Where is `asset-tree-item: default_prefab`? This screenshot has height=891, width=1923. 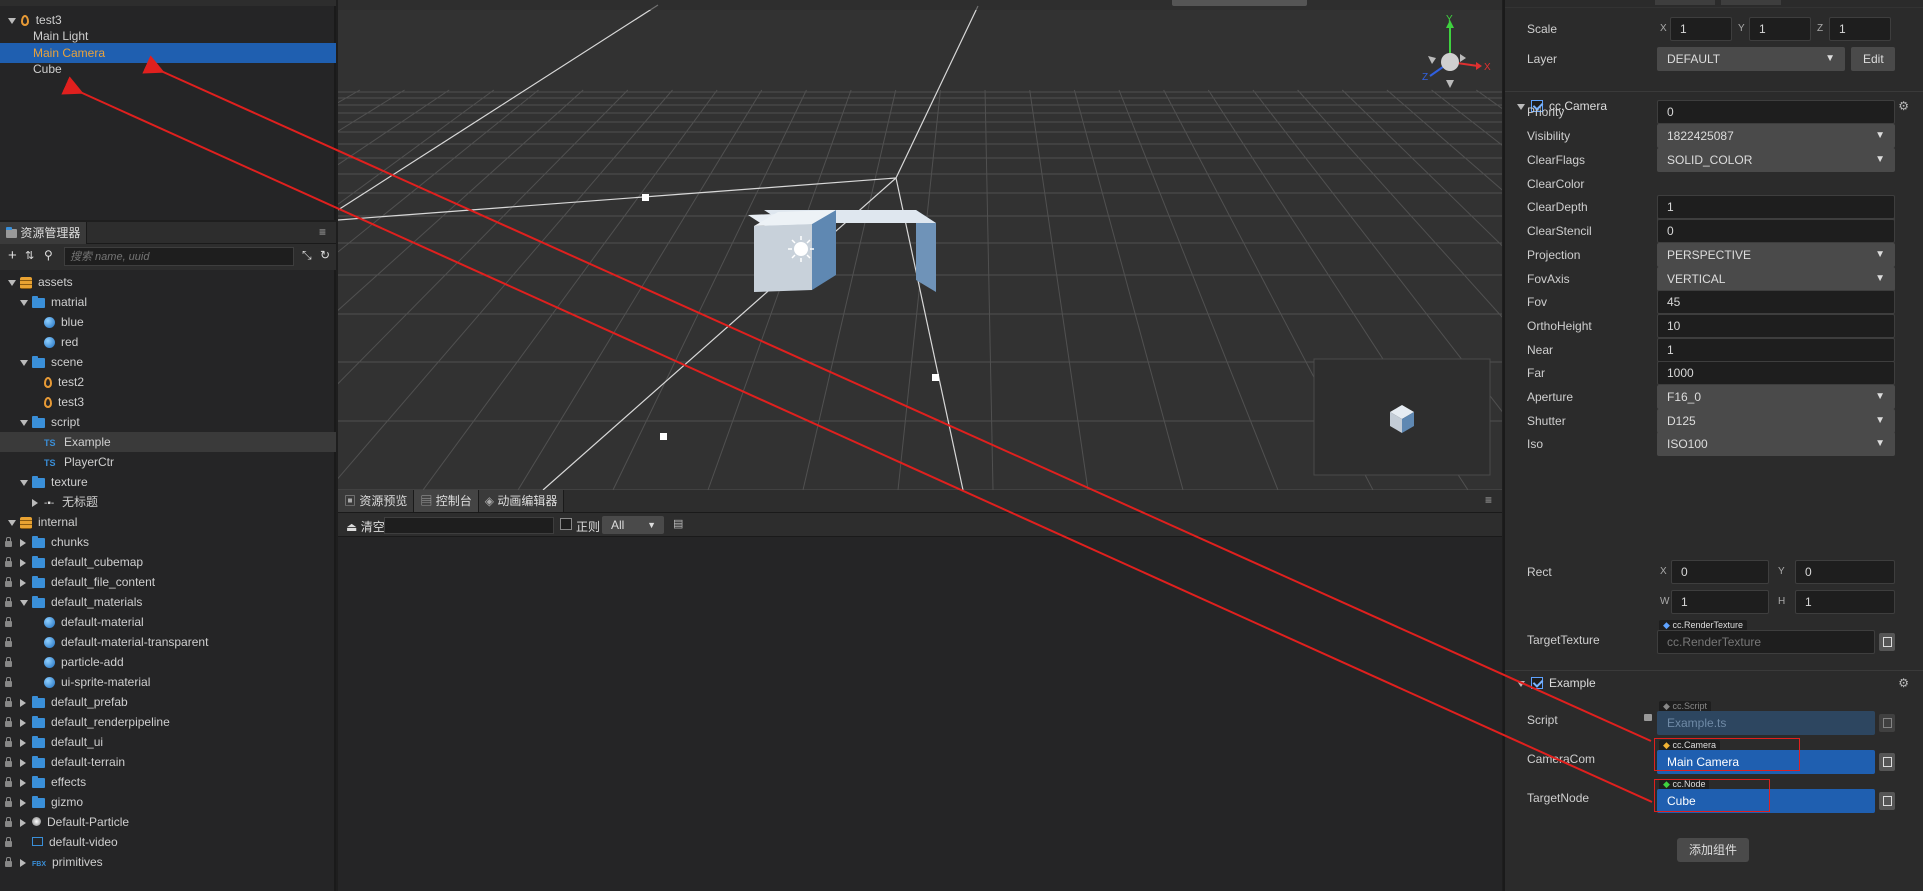
asset-tree-item: default_prefab is located at coordinates (168, 702).